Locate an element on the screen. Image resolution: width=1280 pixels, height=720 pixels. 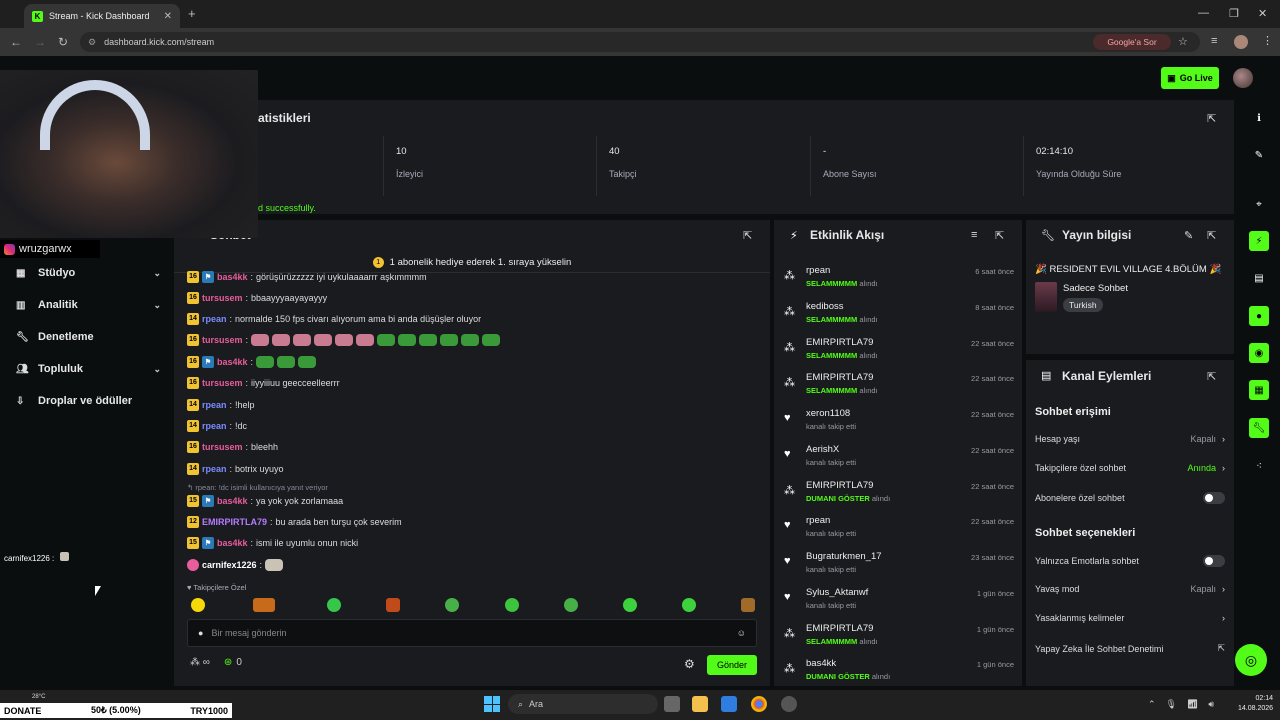
chat-username: carnifex1226 is located at coordinates (229, 565).